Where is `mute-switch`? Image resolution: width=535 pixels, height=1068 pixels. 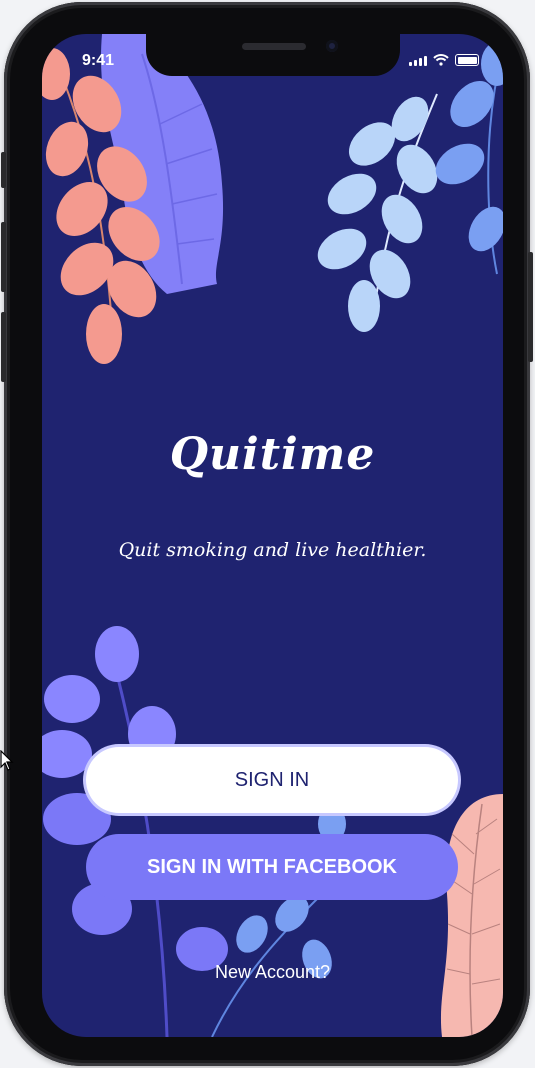
mute-switch is located at coordinates (3, 170).